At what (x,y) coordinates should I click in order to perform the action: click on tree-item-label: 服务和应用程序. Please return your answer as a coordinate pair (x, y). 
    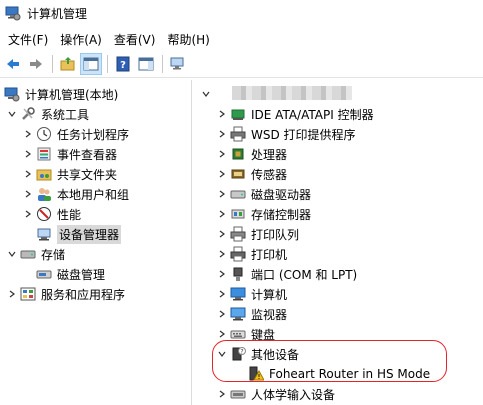
    Looking at the image, I should click on (83, 294).